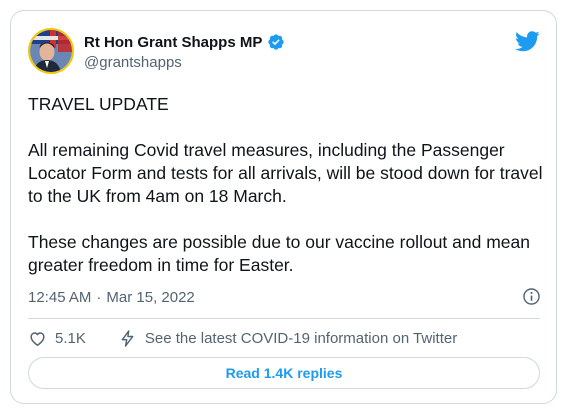 The image size is (569, 416). I want to click on lightning-icon, so click(127, 338).